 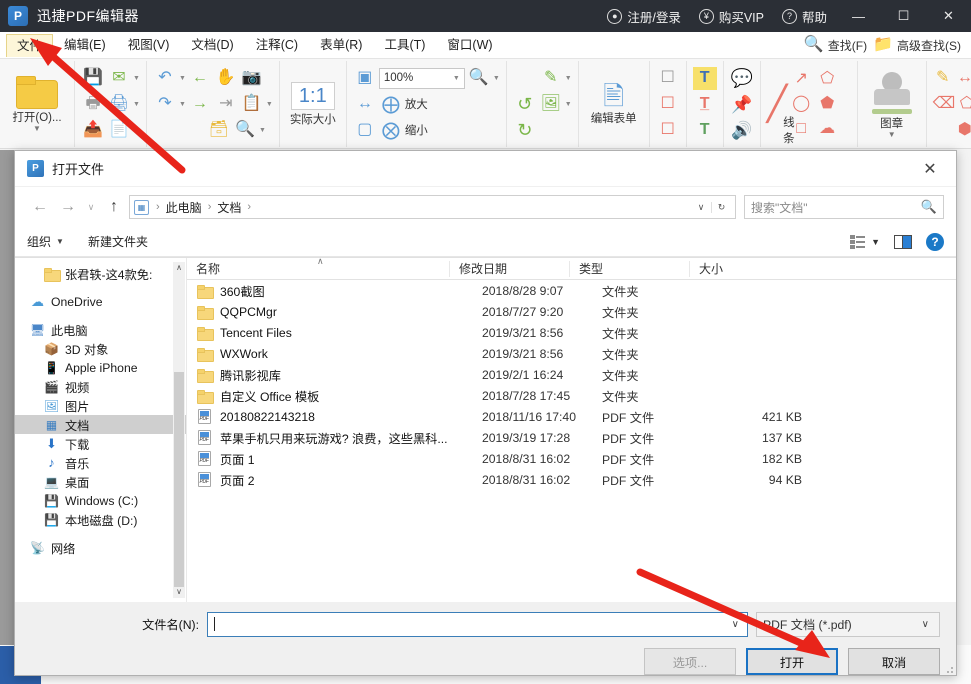 I want to click on preview-pane-icon, so click(x=903, y=241).